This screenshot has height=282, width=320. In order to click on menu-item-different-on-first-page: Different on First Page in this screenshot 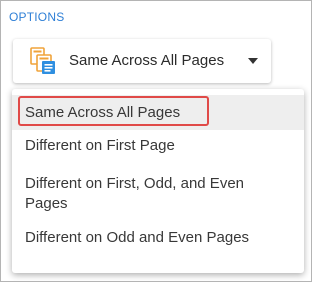, I will do `click(158, 147)`.